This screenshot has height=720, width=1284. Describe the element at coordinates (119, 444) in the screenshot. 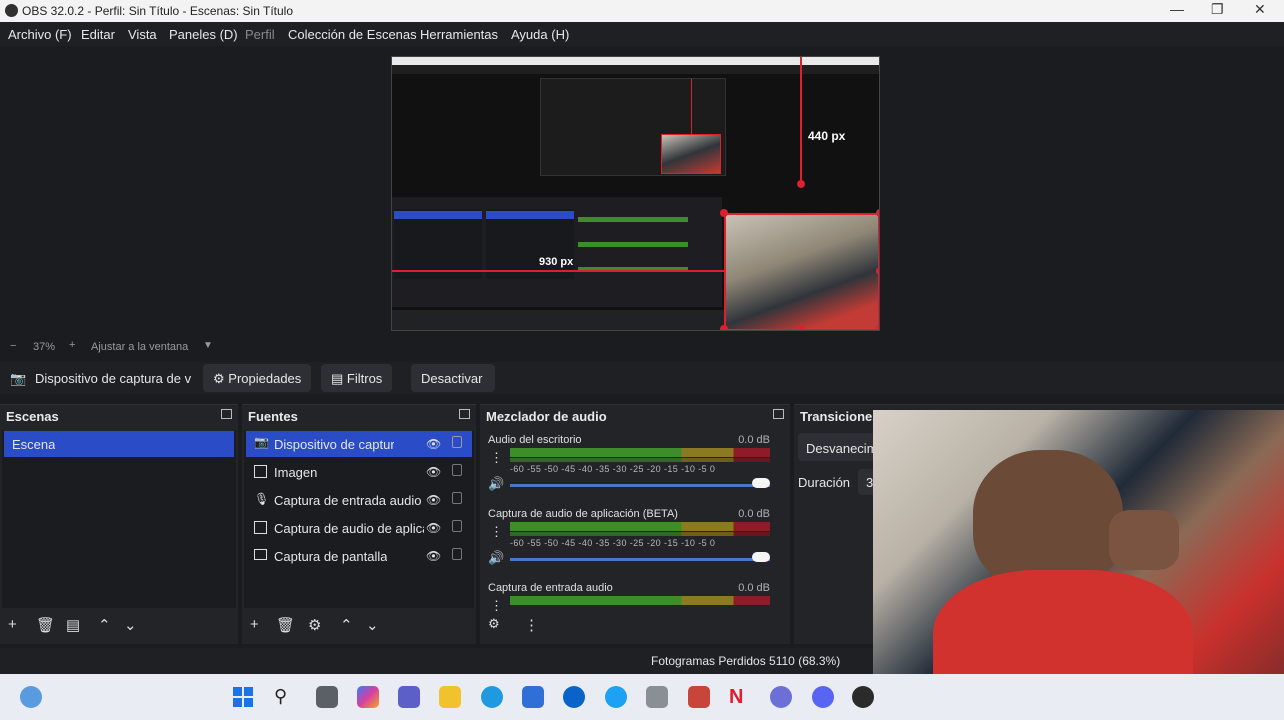

I see `scene-item: Escena` at that location.